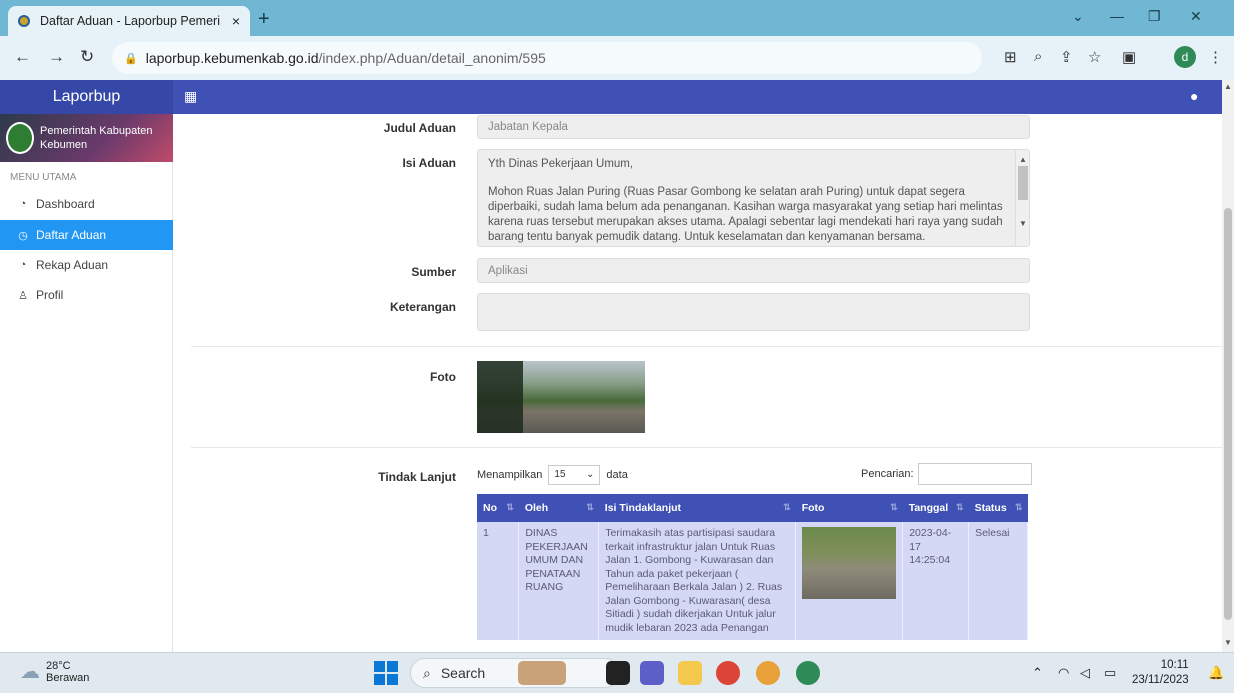 This screenshot has height=693, width=1234. Describe the element at coordinates (56, 57) in the screenshot. I see `forward-icon: →` at that location.